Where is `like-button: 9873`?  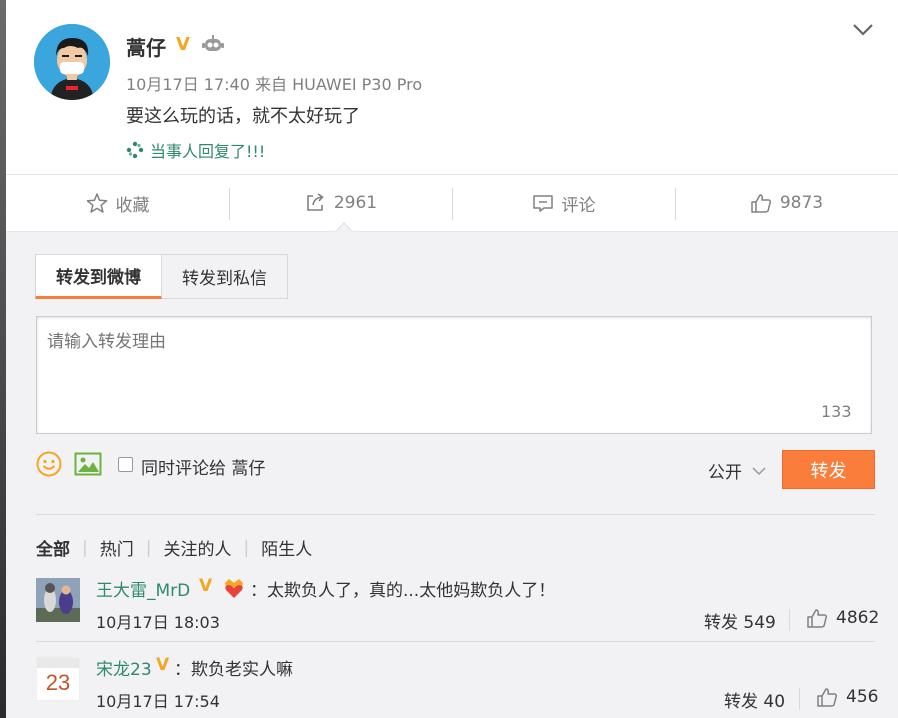
like-button: 9873 is located at coordinates (786, 203).